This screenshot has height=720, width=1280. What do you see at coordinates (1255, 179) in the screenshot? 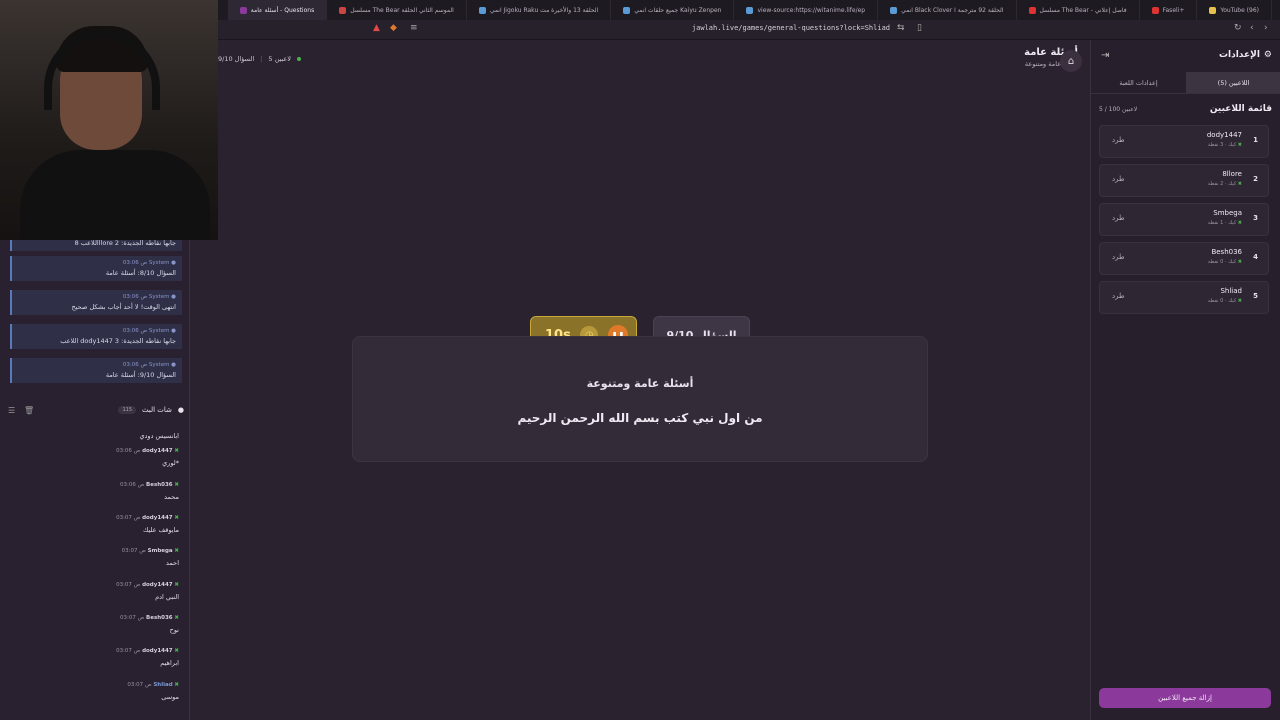
I see `player-rank: 2` at bounding box center [1255, 179].